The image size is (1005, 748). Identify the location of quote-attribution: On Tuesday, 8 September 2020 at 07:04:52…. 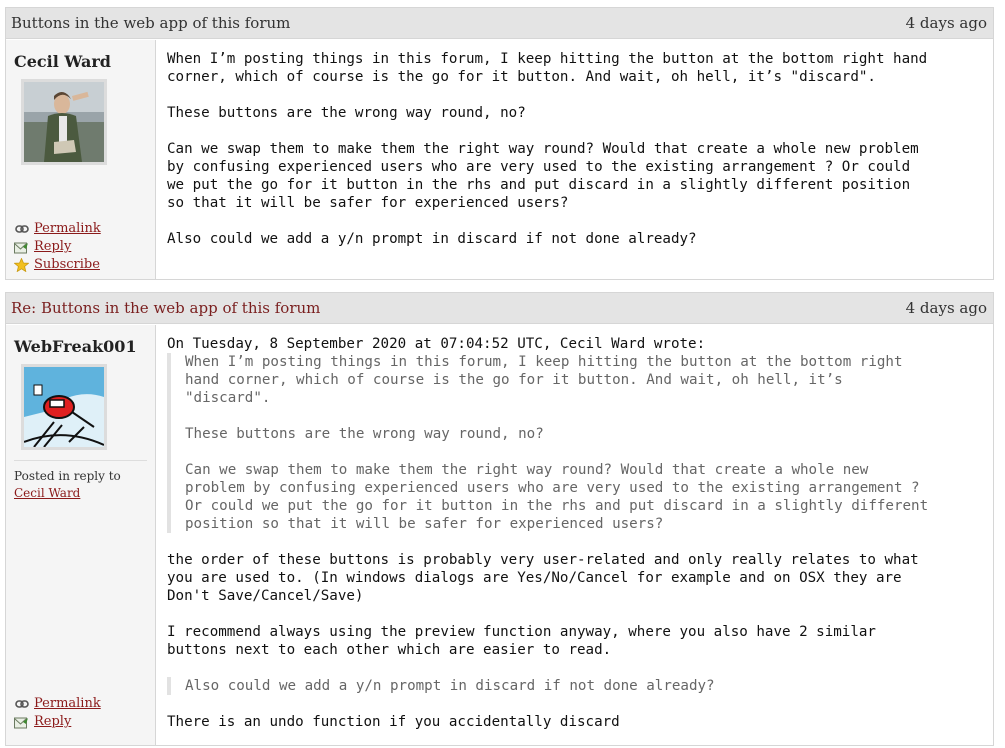
(436, 344).